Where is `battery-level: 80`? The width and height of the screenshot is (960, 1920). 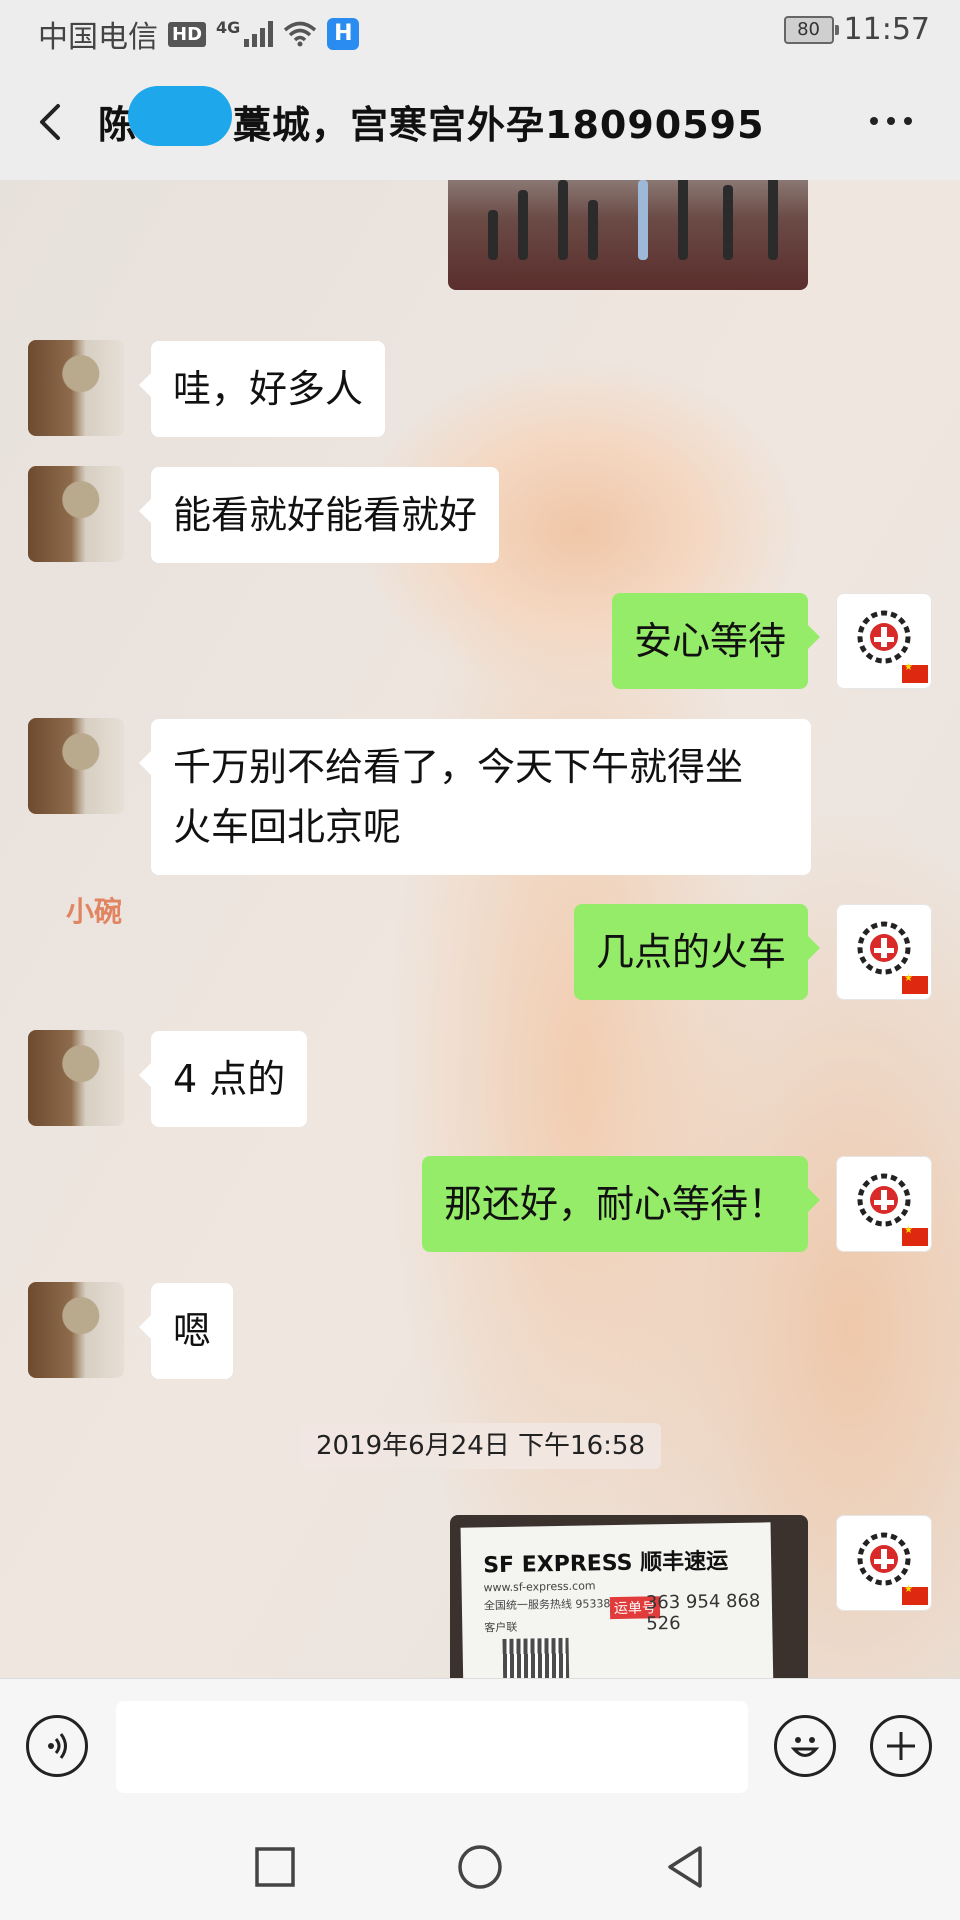 battery-level: 80 is located at coordinates (808, 29).